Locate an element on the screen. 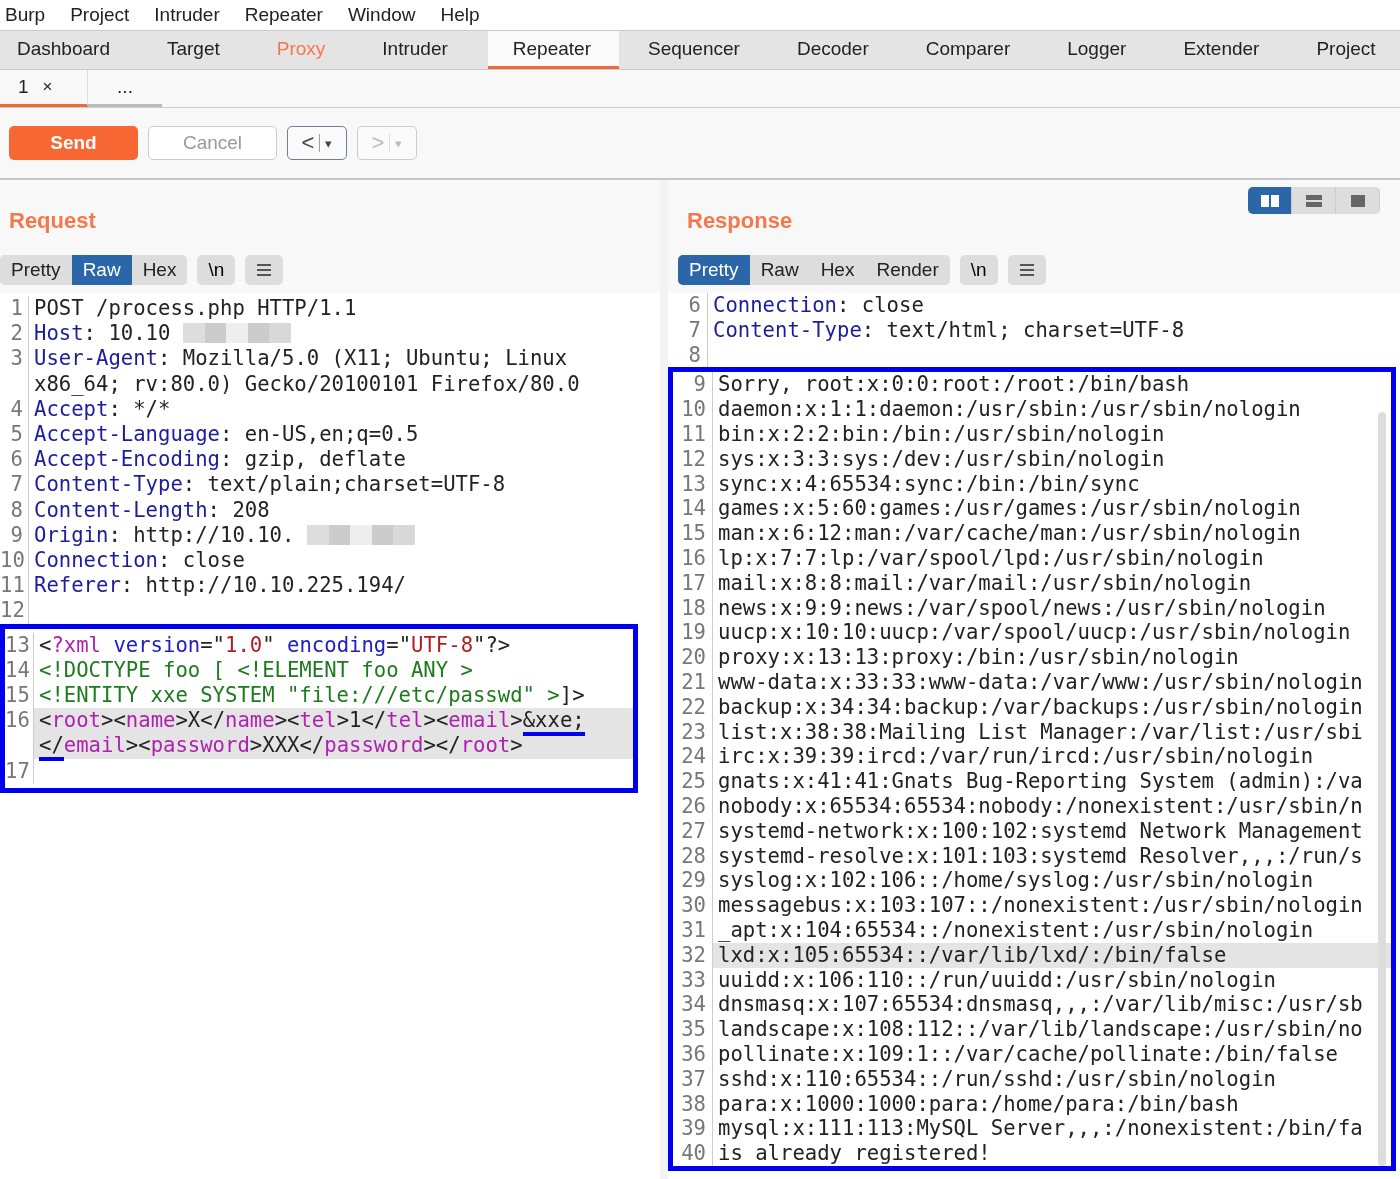 The height and width of the screenshot is (1179, 1400). line-number: 35 is located at coordinates (693, 1029).